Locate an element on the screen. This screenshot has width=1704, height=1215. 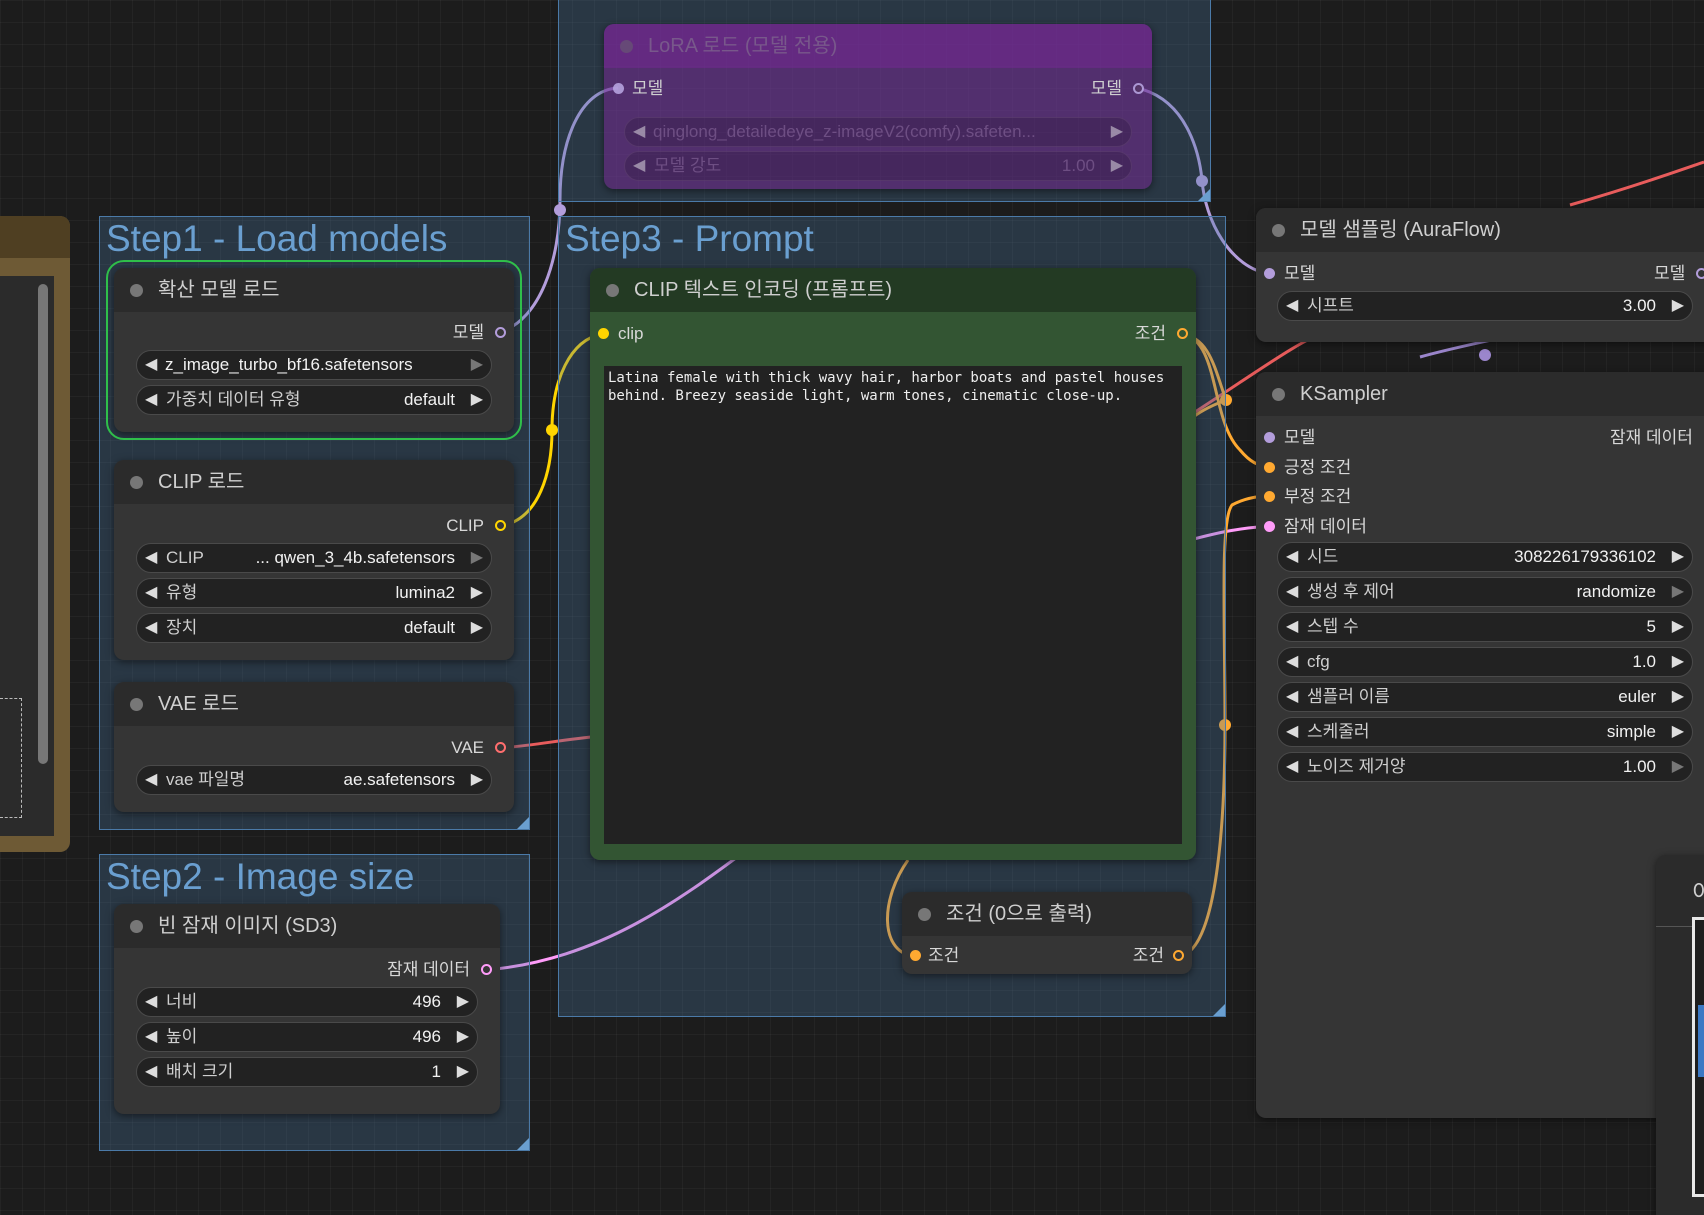
group-title: Step3 - Prompt is located at coordinates (689, 239).